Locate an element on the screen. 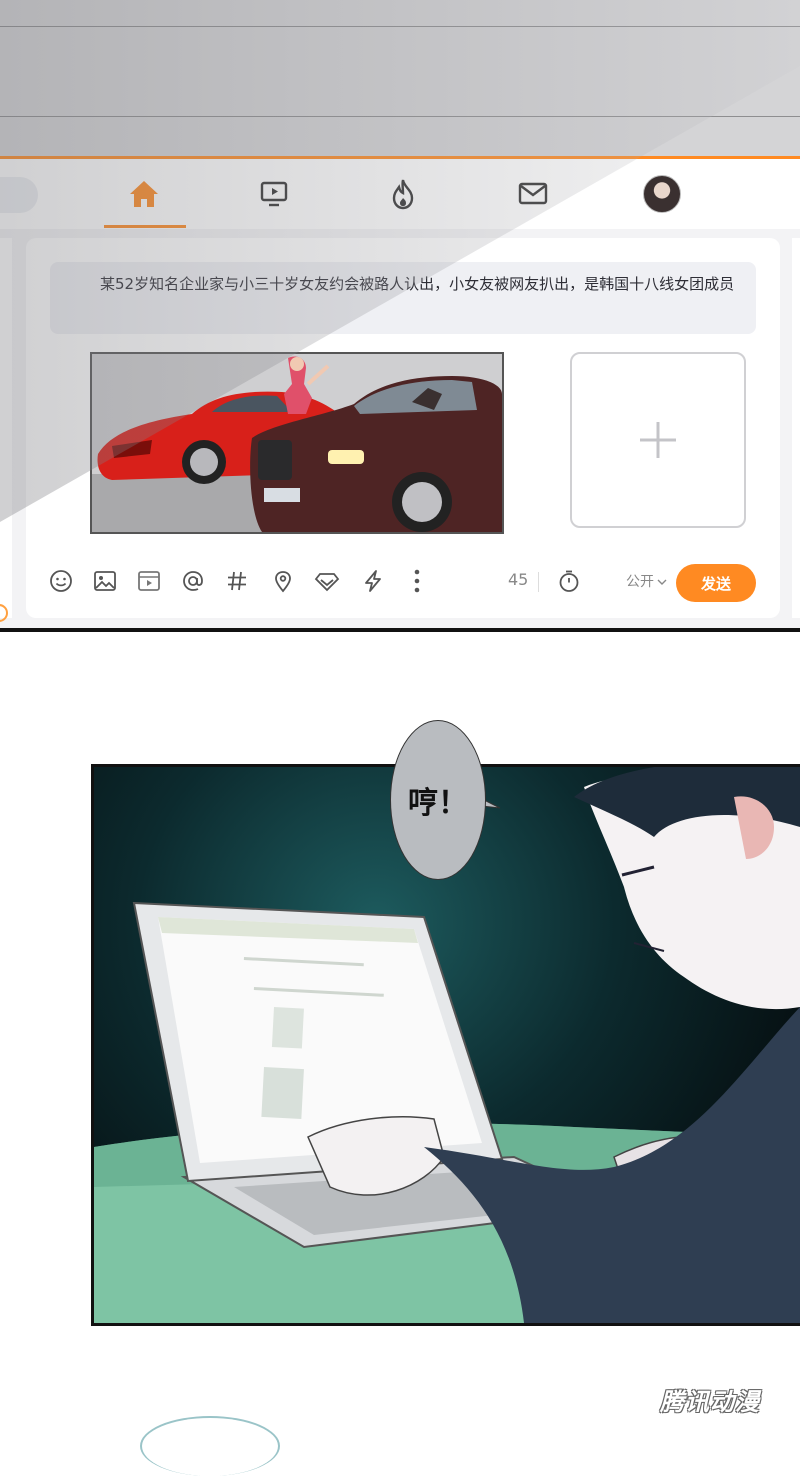  attached-image is located at coordinates (297, 443).